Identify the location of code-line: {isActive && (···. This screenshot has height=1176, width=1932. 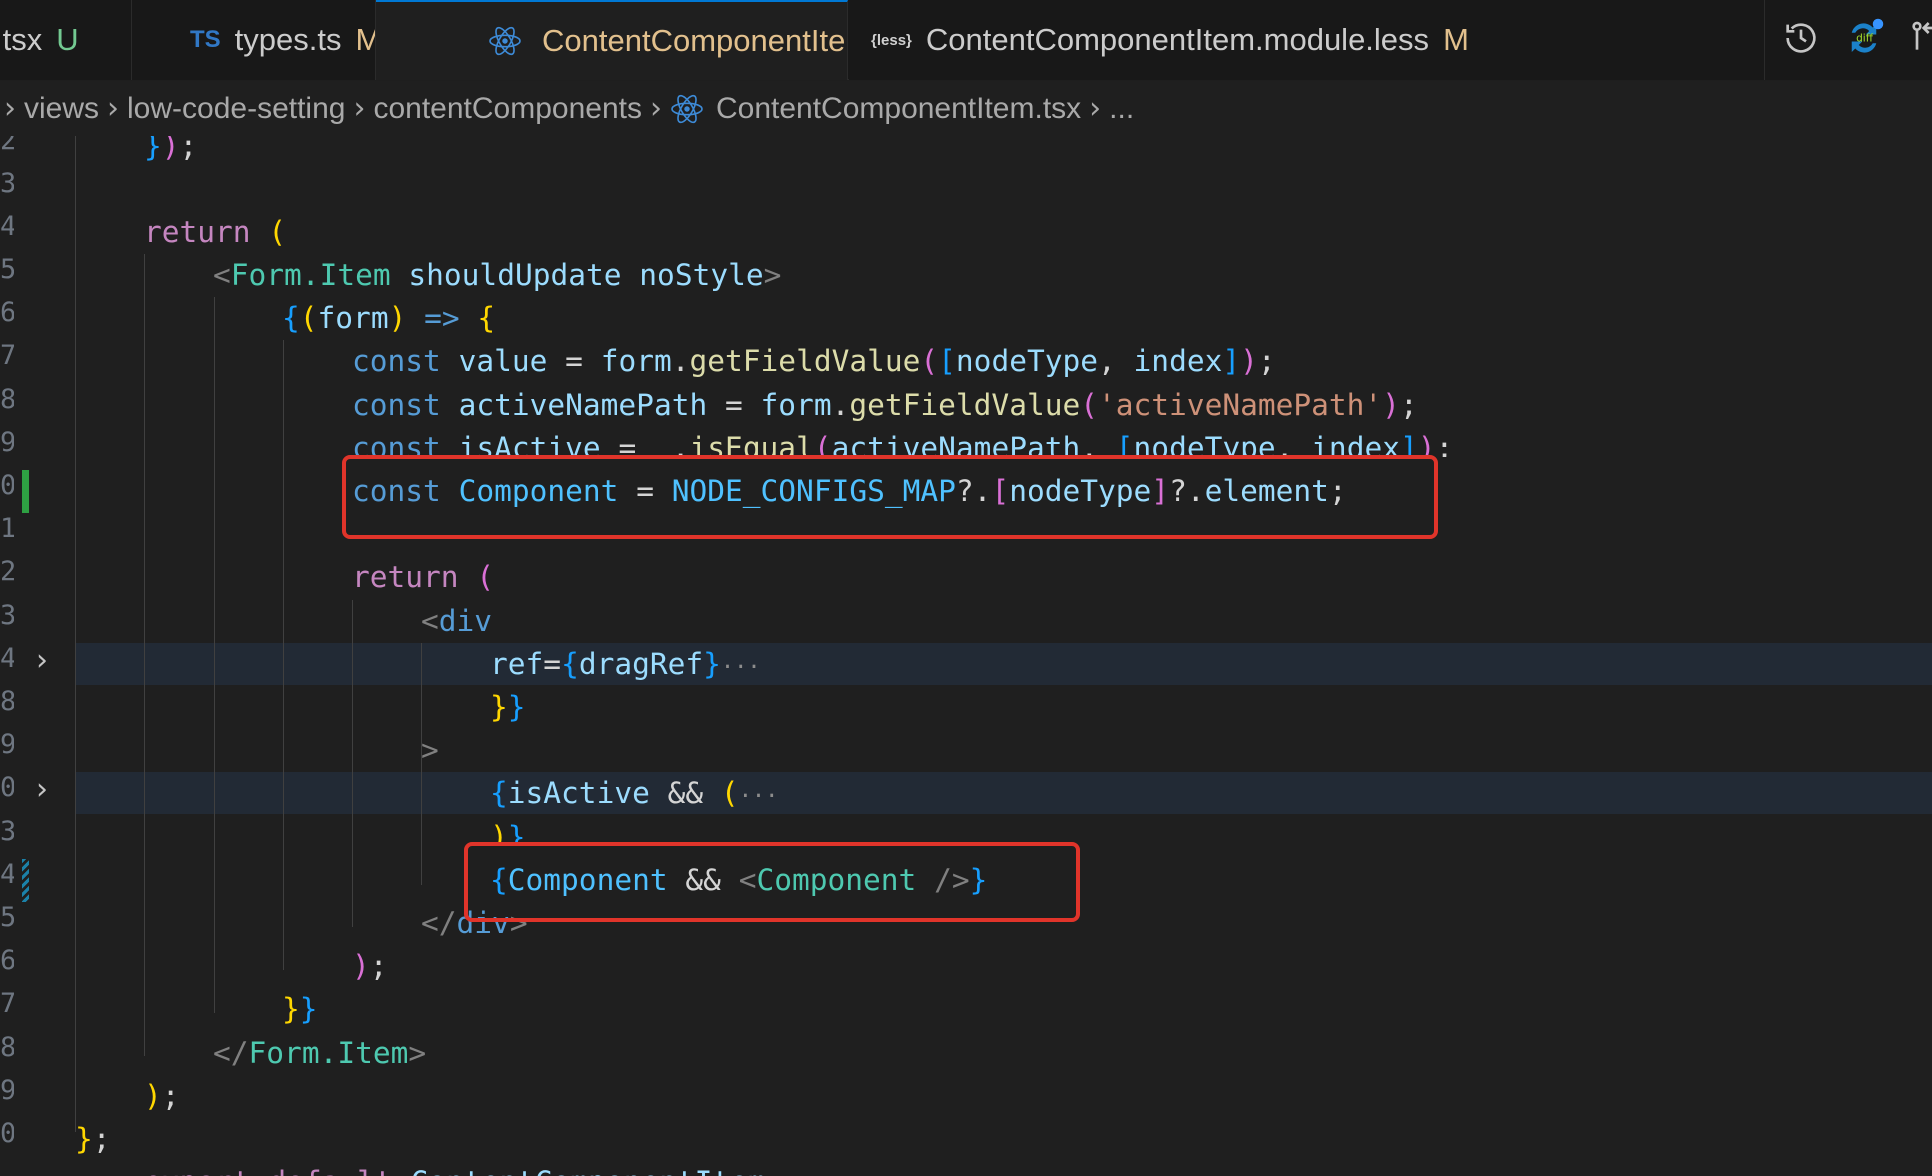
(634, 793).